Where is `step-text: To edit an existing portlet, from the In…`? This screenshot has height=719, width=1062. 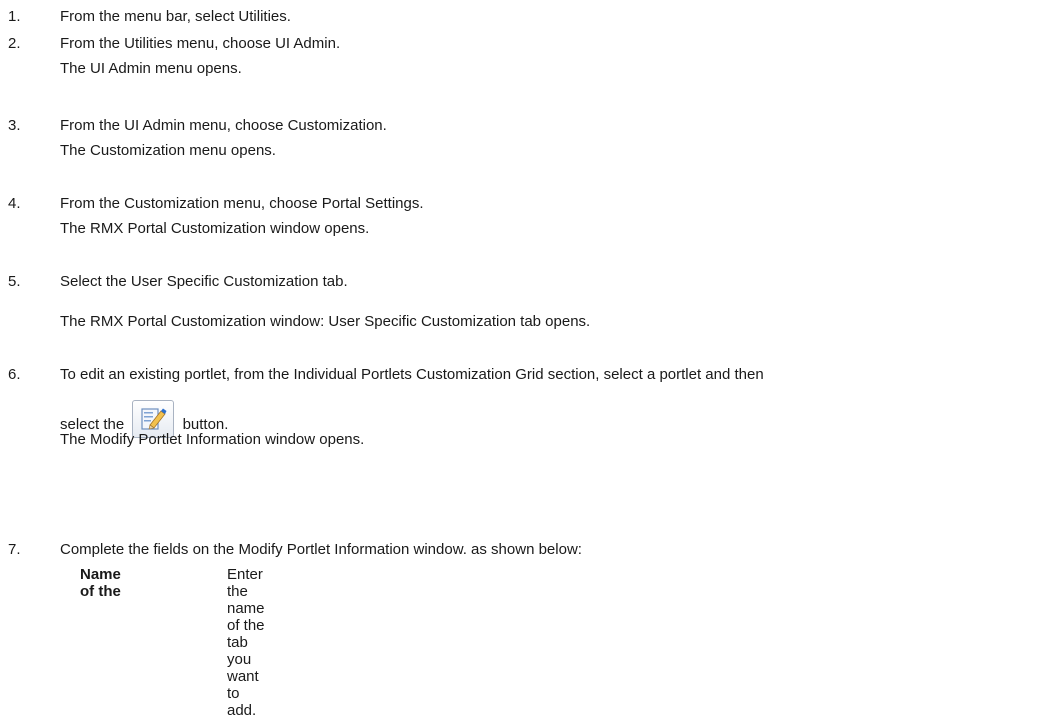
step-text: To edit an existing portlet, from the In… is located at coordinates (412, 374).